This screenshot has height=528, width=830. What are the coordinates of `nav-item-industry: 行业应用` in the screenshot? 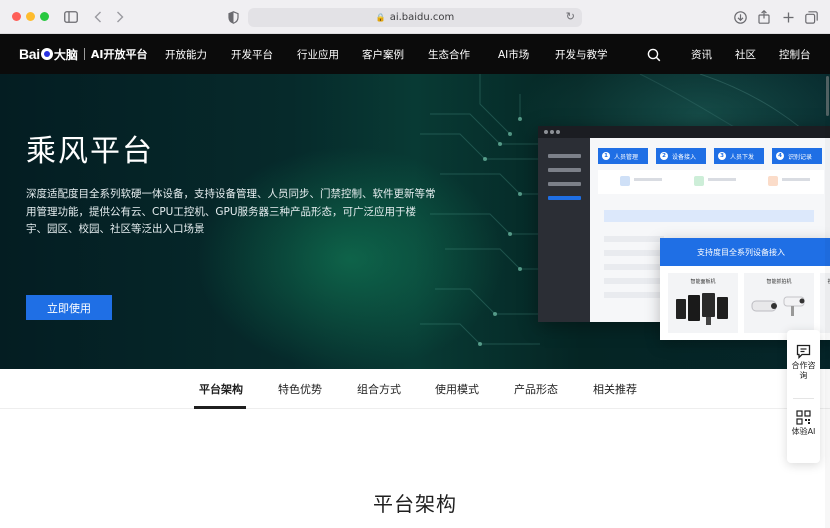 It's located at (318, 54).